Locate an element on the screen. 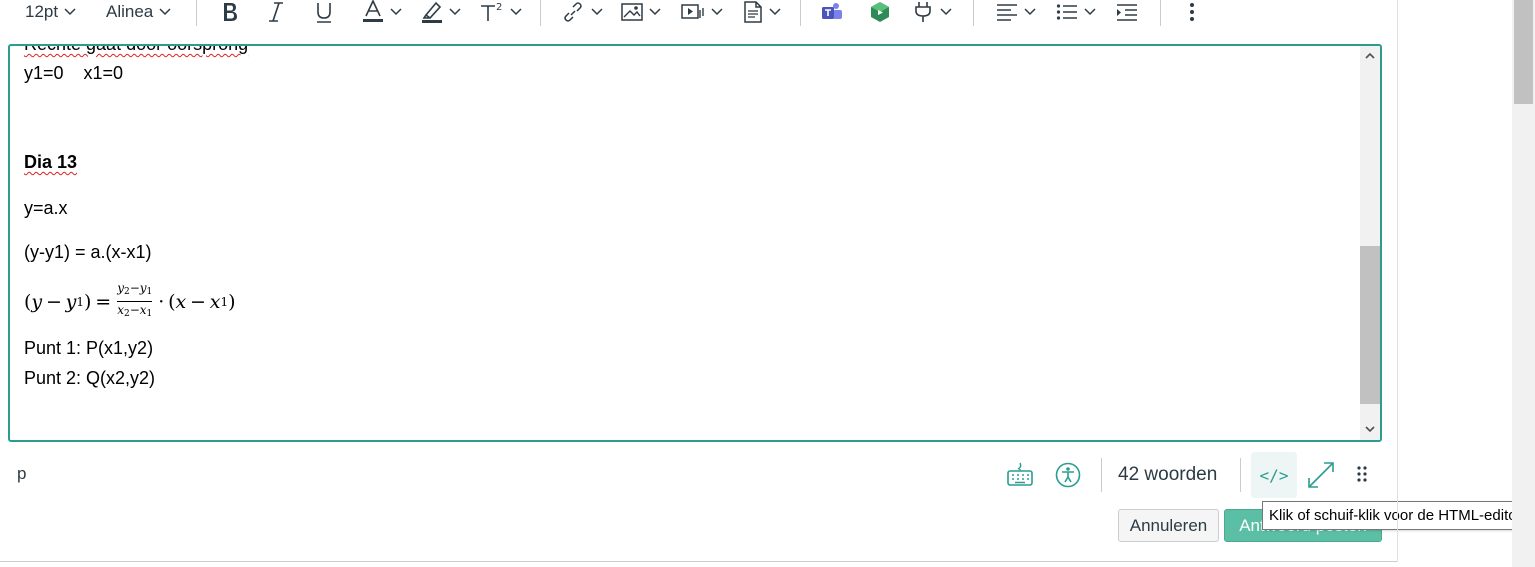  accessibility-icon is located at coordinates (1068, 475).